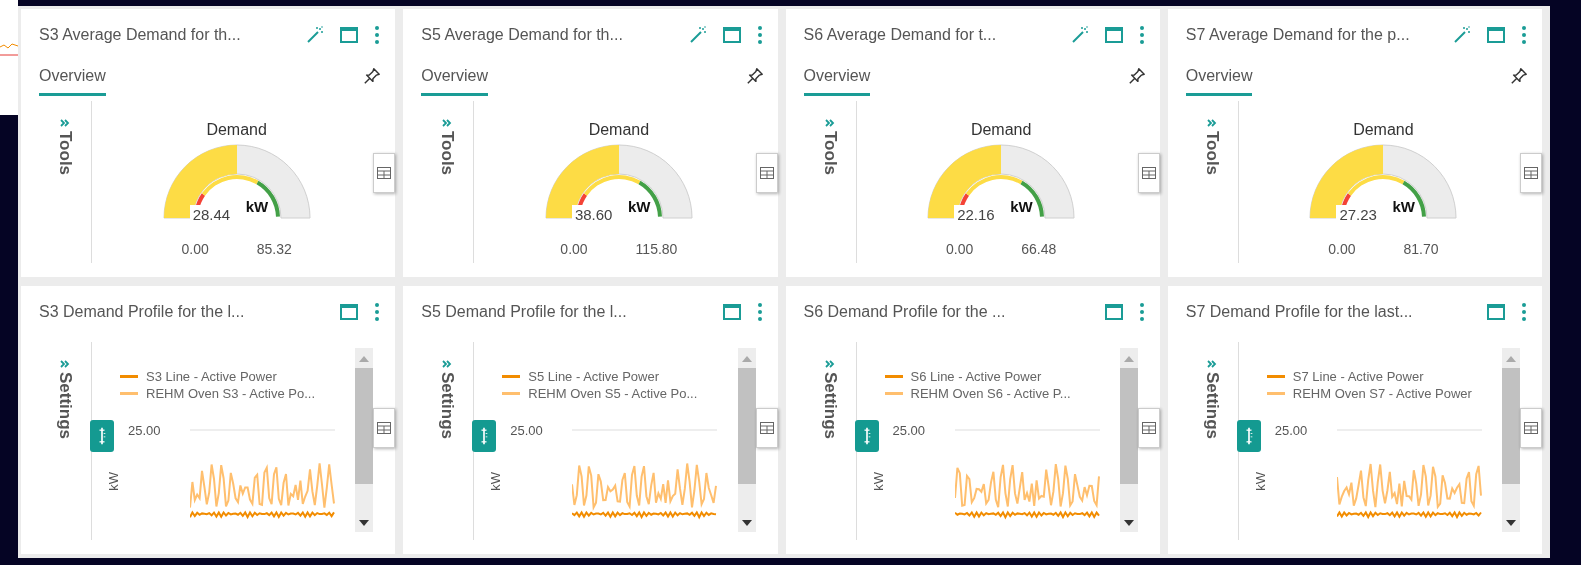  Describe the element at coordinates (1382, 393) in the screenshot. I see `legend-label: REHM Oven S7 - Active Power` at that location.